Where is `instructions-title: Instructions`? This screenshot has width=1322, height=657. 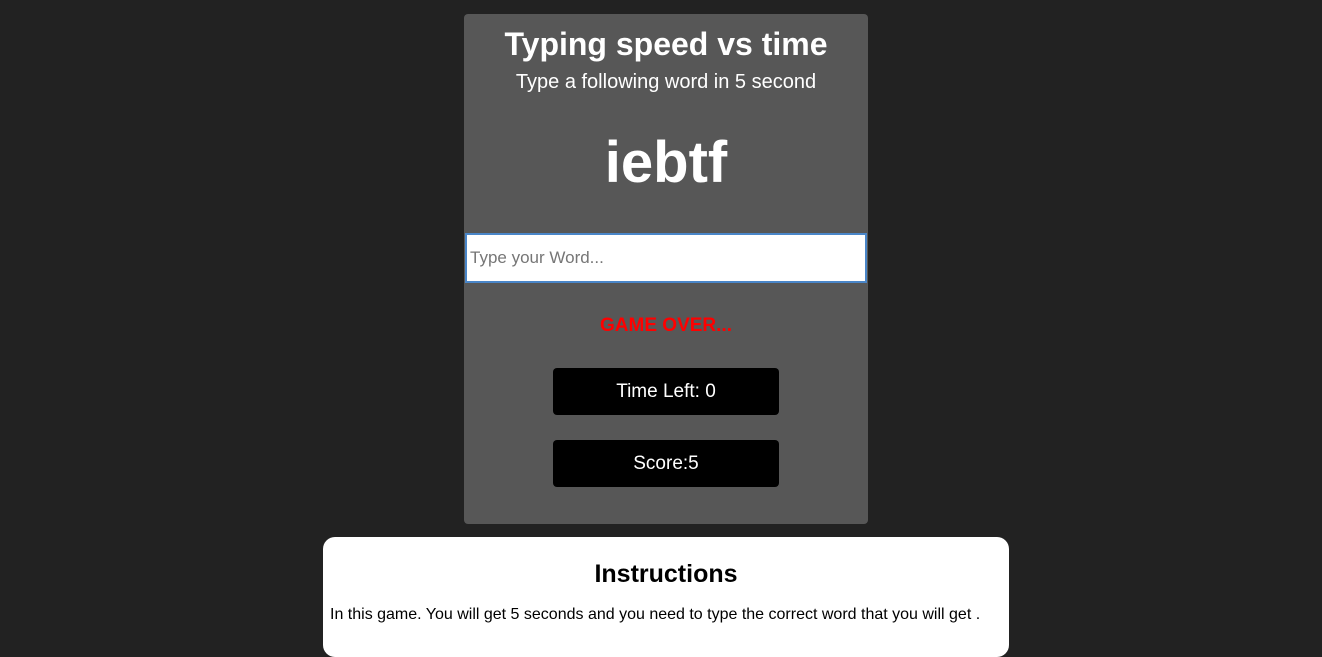 instructions-title: Instructions is located at coordinates (666, 574).